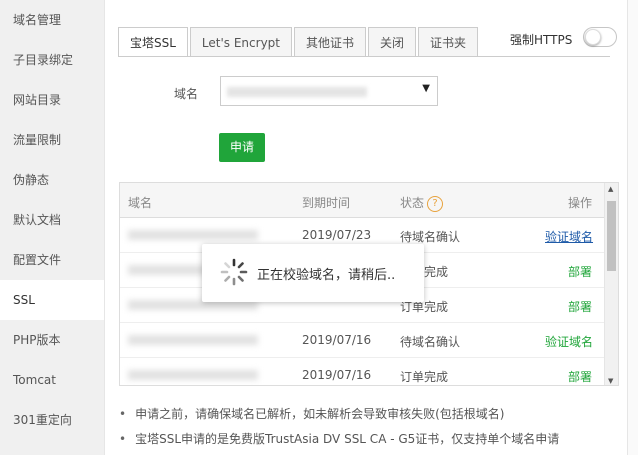 The image size is (638, 456). What do you see at coordinates (424, 377) in the screenshot?
I see `row-status: 订单完成` at bounding box center [424, 377].